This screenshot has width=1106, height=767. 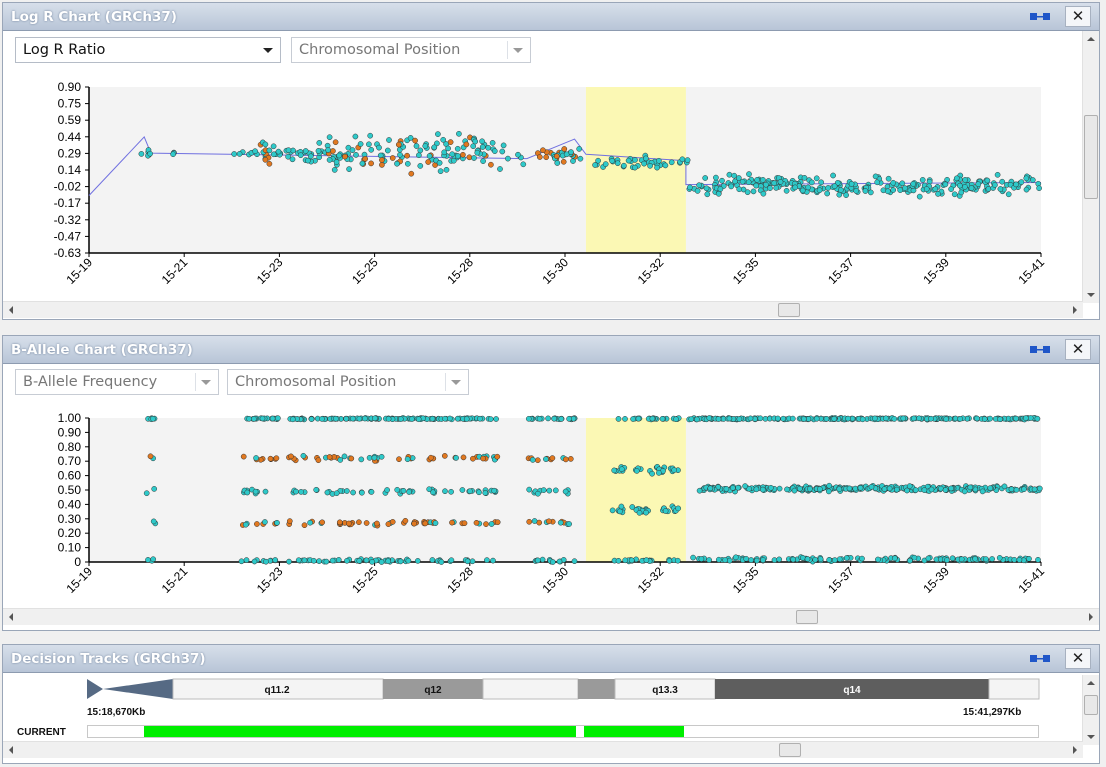 I want to click on decision-vertical-scrollbar, so click(x=1090, y=710).